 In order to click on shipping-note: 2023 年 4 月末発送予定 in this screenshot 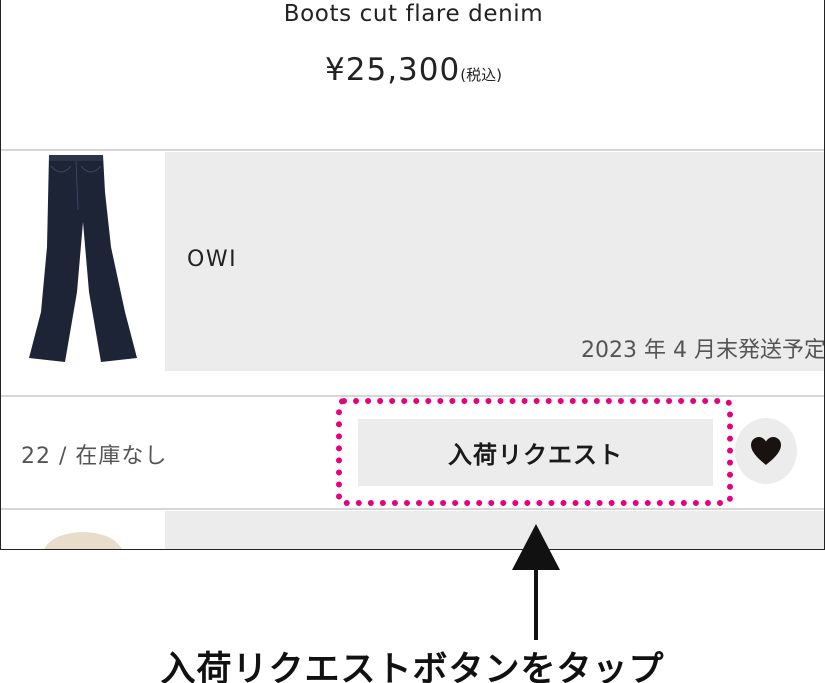, I will do `click(703, 350)`.